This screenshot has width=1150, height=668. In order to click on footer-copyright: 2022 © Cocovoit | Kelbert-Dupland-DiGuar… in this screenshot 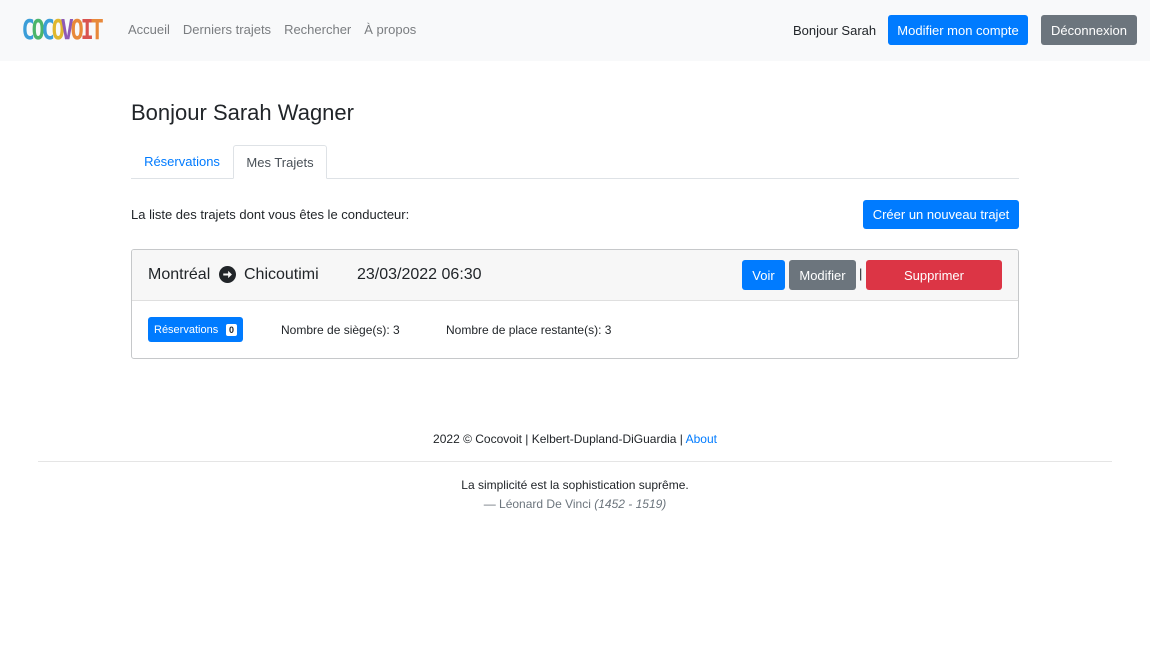, I will do `click(575, 439)`.